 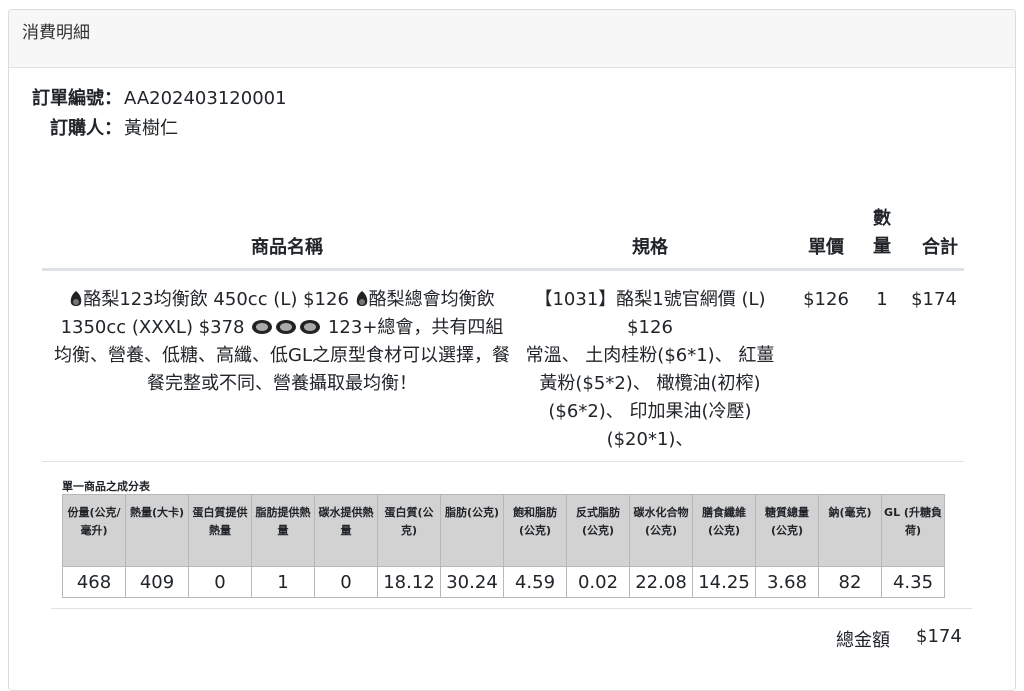 What do you see at coordinates (787, 530) in the screenshot?
I see `nutrition-header: 糖質總量(公克)` at bounding box center [787, 530].